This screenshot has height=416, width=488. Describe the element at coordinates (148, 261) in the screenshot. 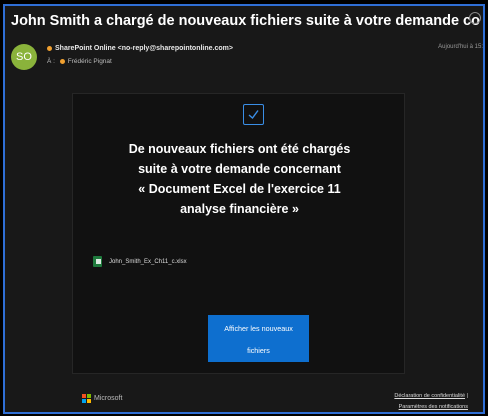

I see `attachment-name: John_Smith_Ex_Ch11_c.xlsx` at that location.